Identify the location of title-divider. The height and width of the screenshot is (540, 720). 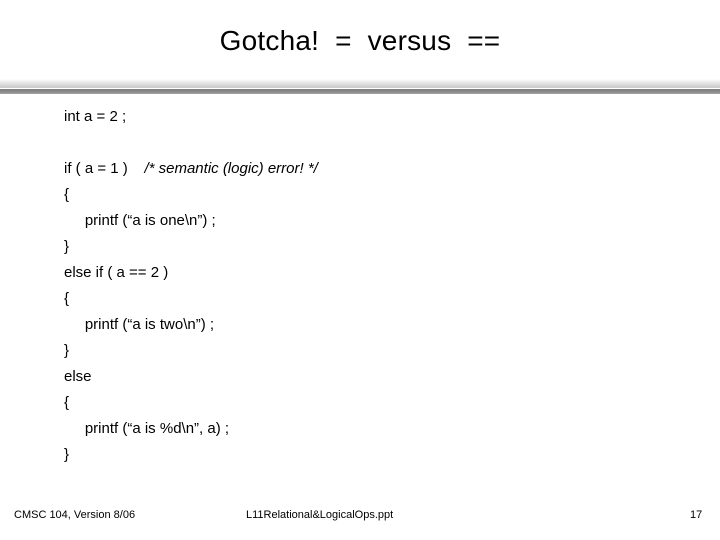
(360, 87).